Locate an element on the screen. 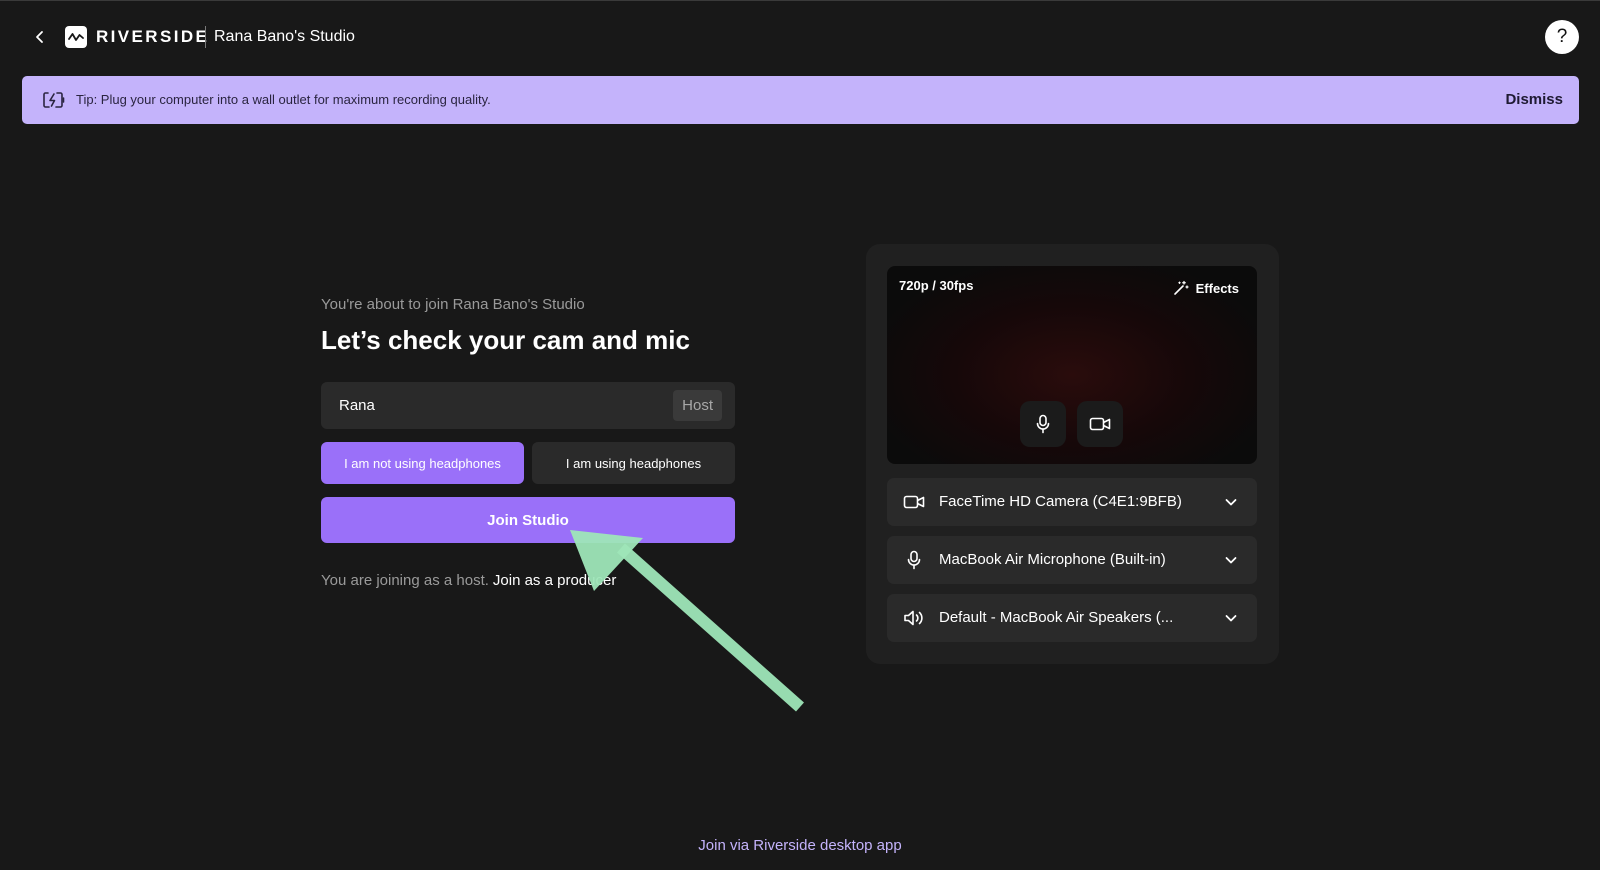 The height and width of the screenshot is (870, 1600). chevron-left-icon is located at coordinates (39, 37).